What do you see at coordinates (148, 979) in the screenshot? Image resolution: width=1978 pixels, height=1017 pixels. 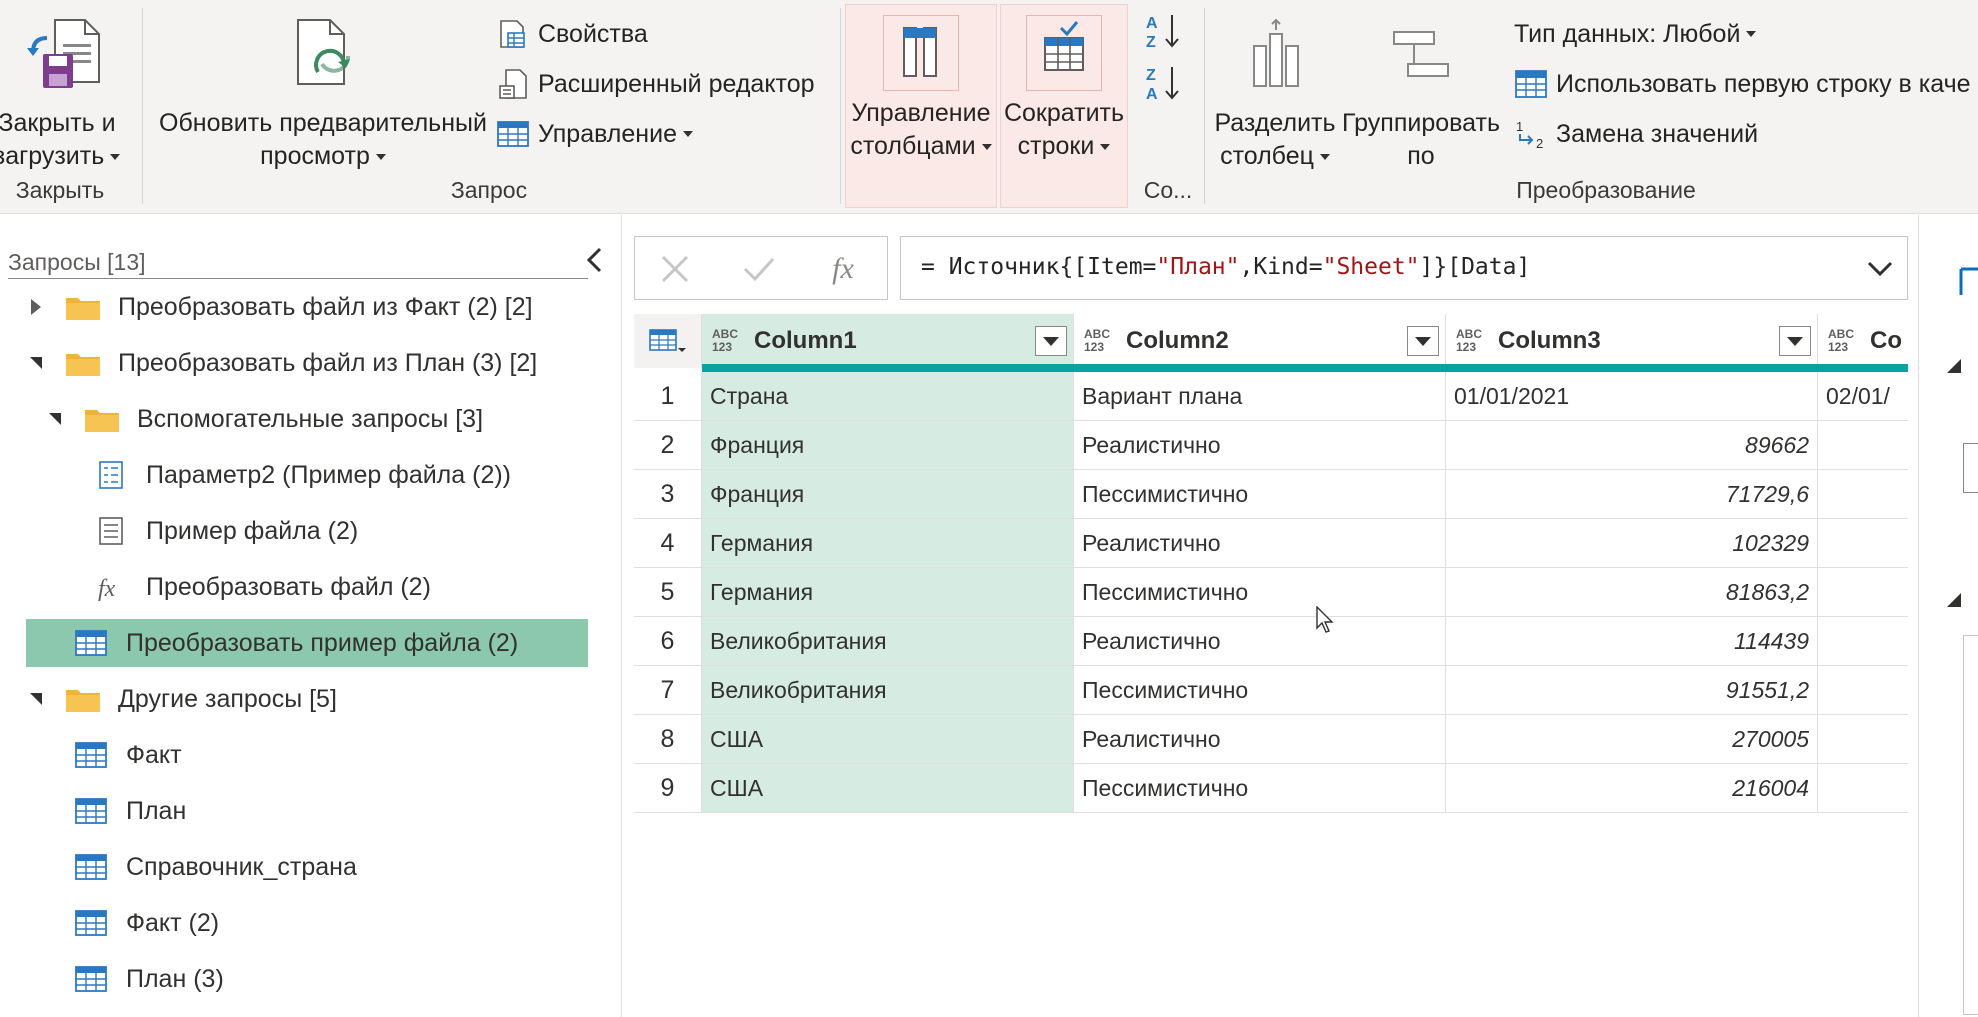 I see `query-item-plan-3: План (3)` at bounding box center [148, 979].